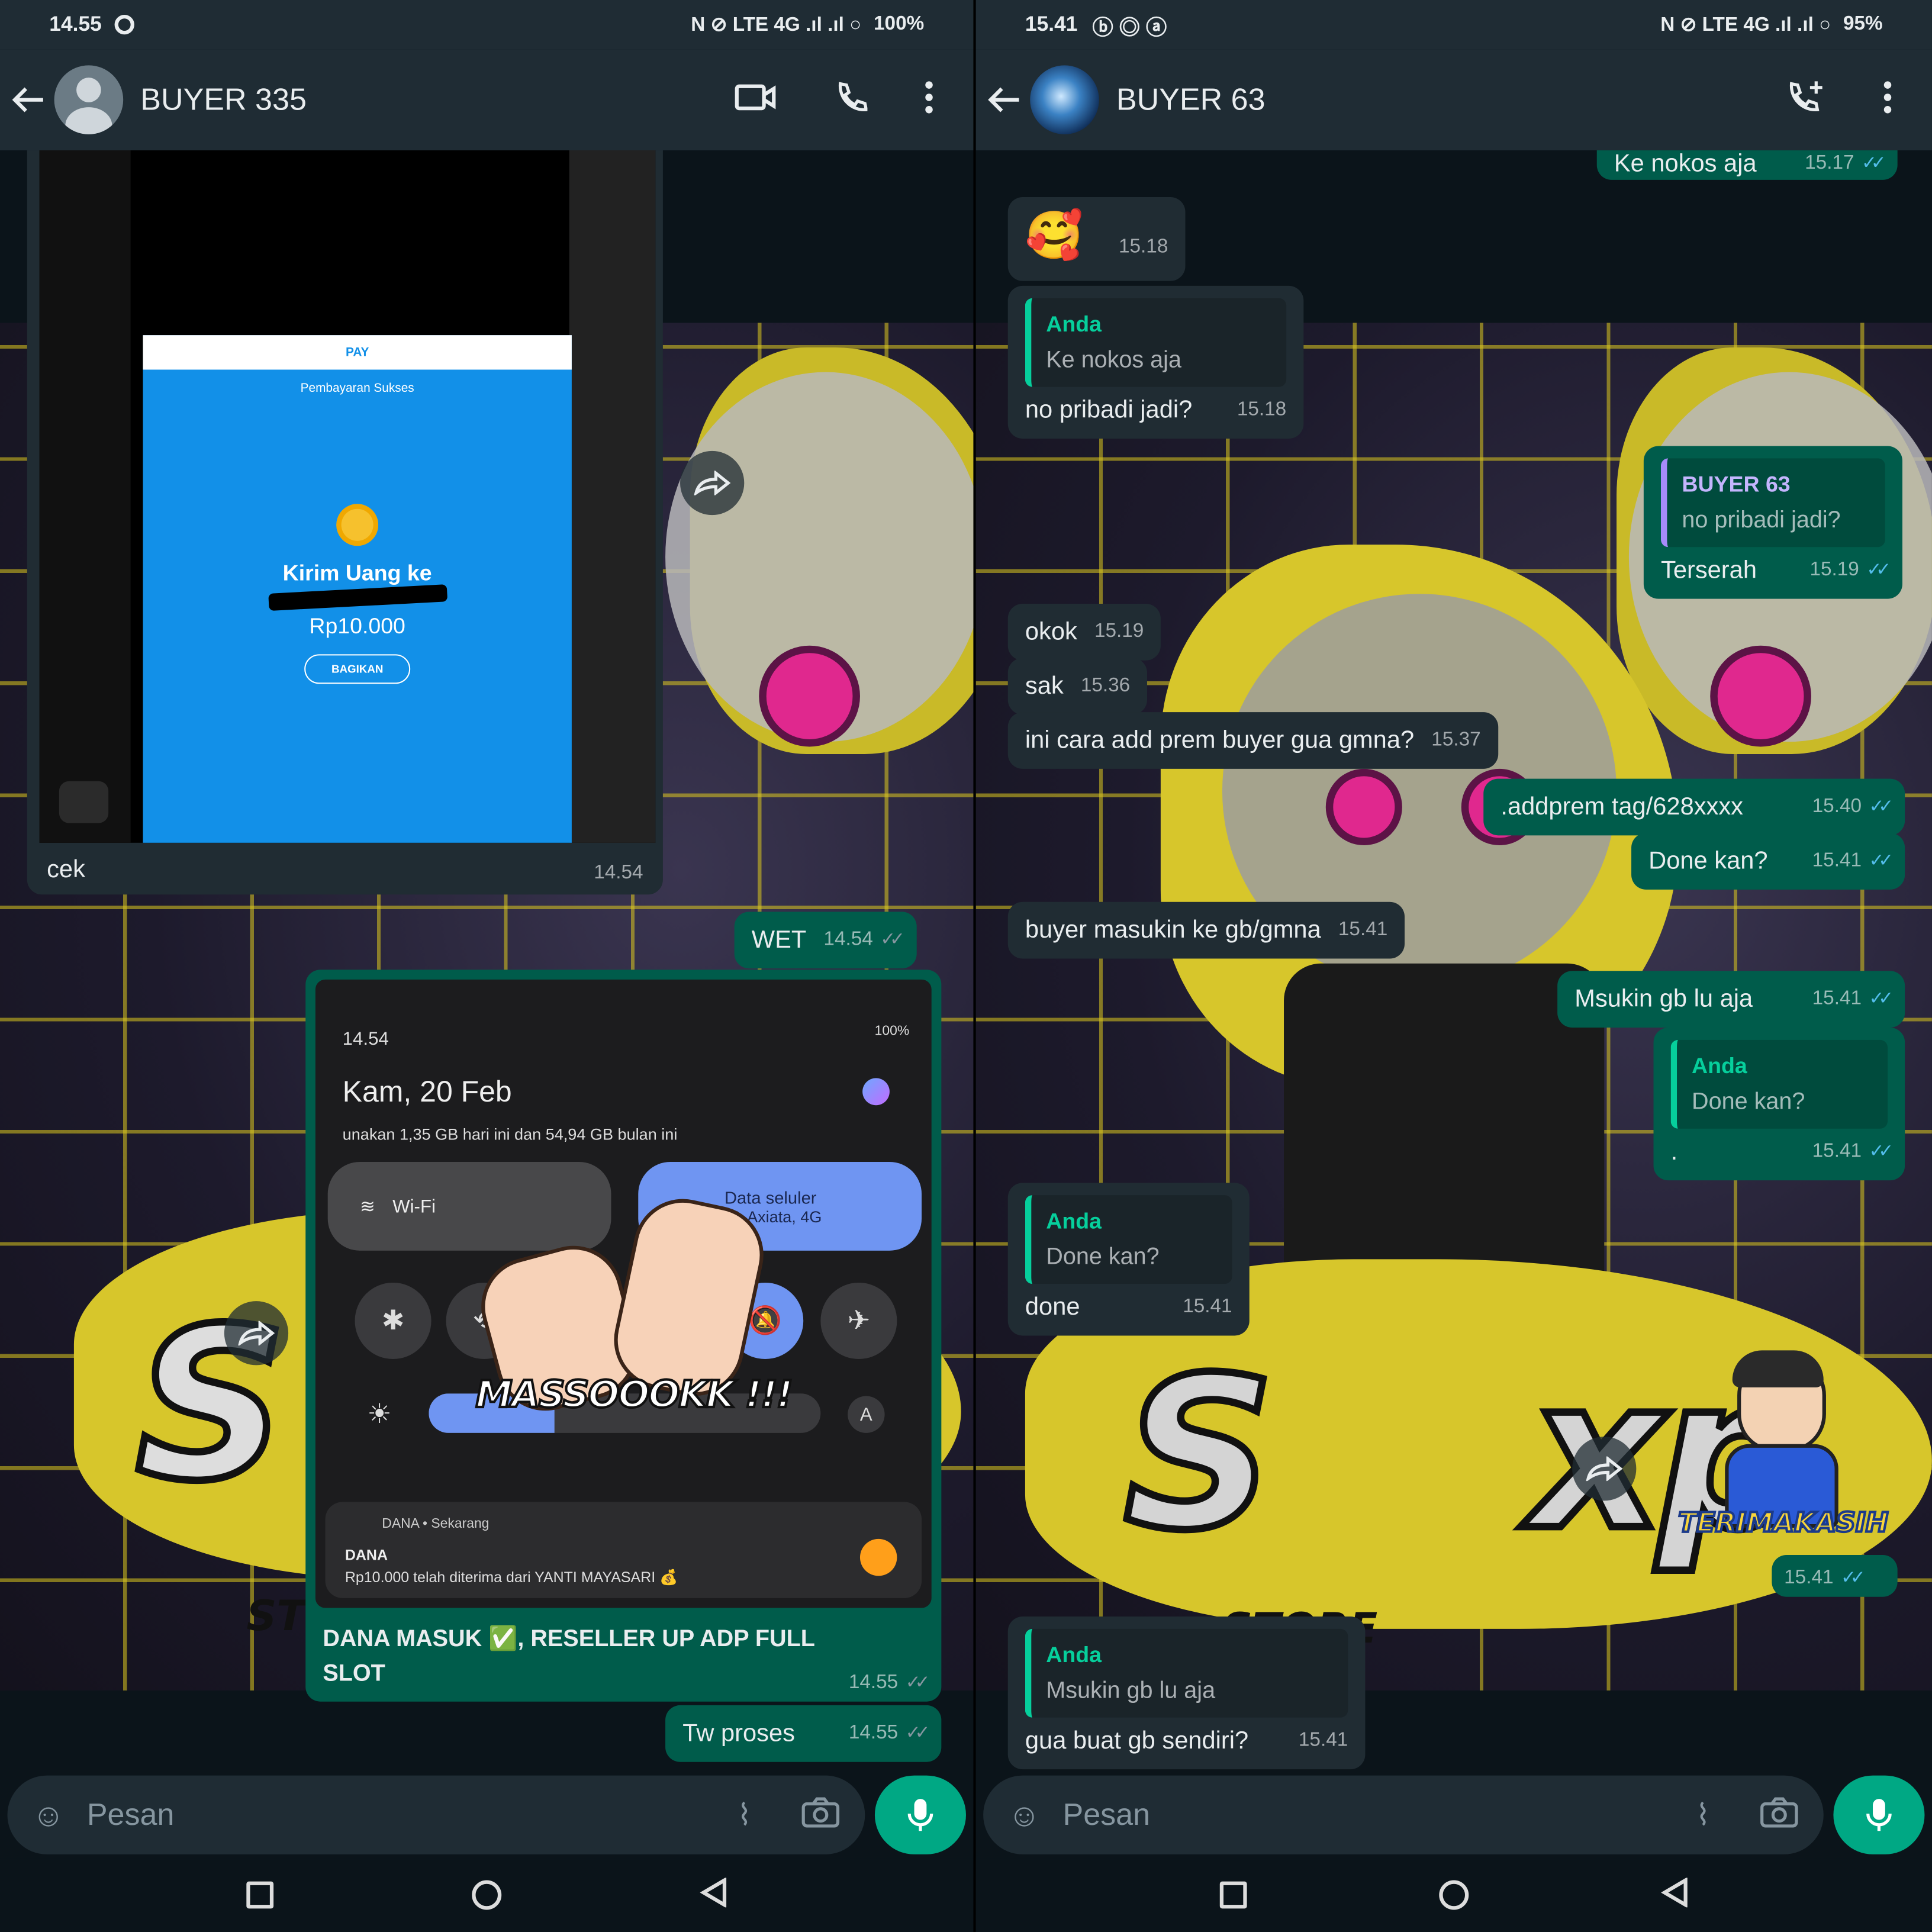  Describe the element at coordinates (1806, 99) in the screenshot. I see `add-call-icon` at that location.